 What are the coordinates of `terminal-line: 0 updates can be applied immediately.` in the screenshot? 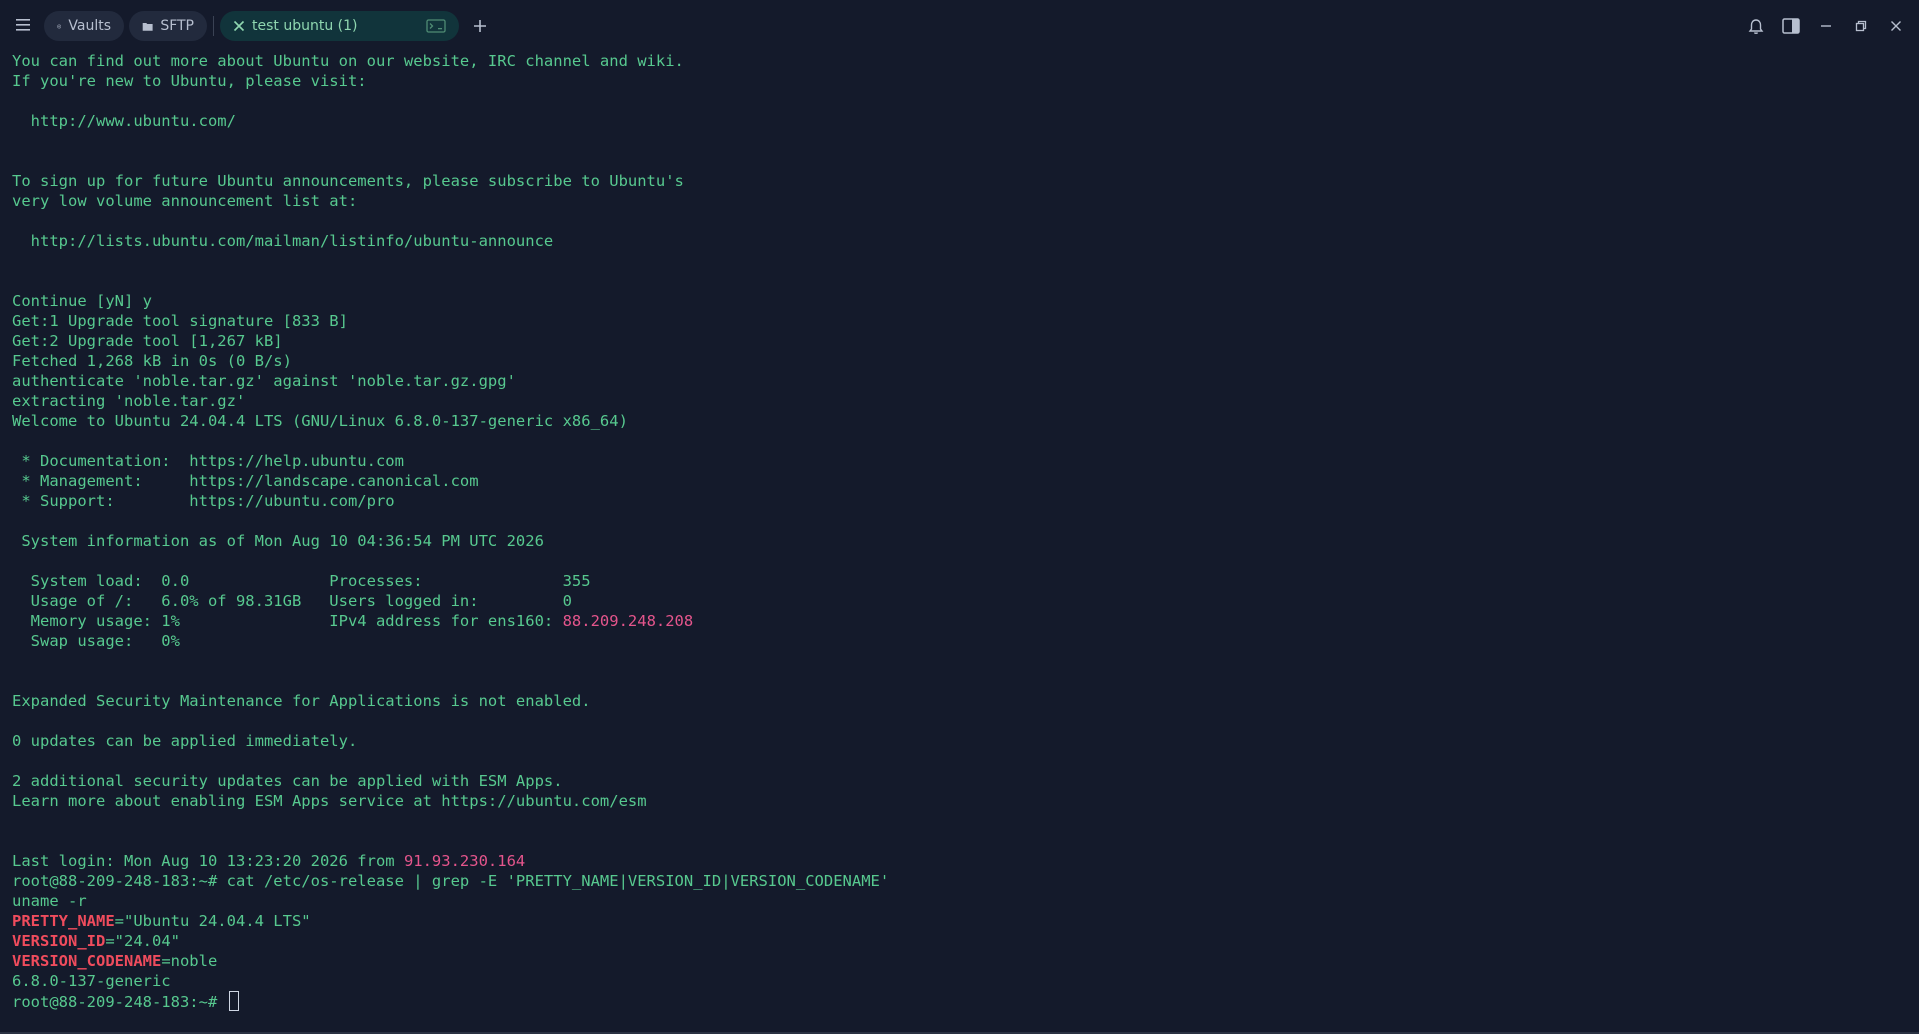 It's located at (959, 741).